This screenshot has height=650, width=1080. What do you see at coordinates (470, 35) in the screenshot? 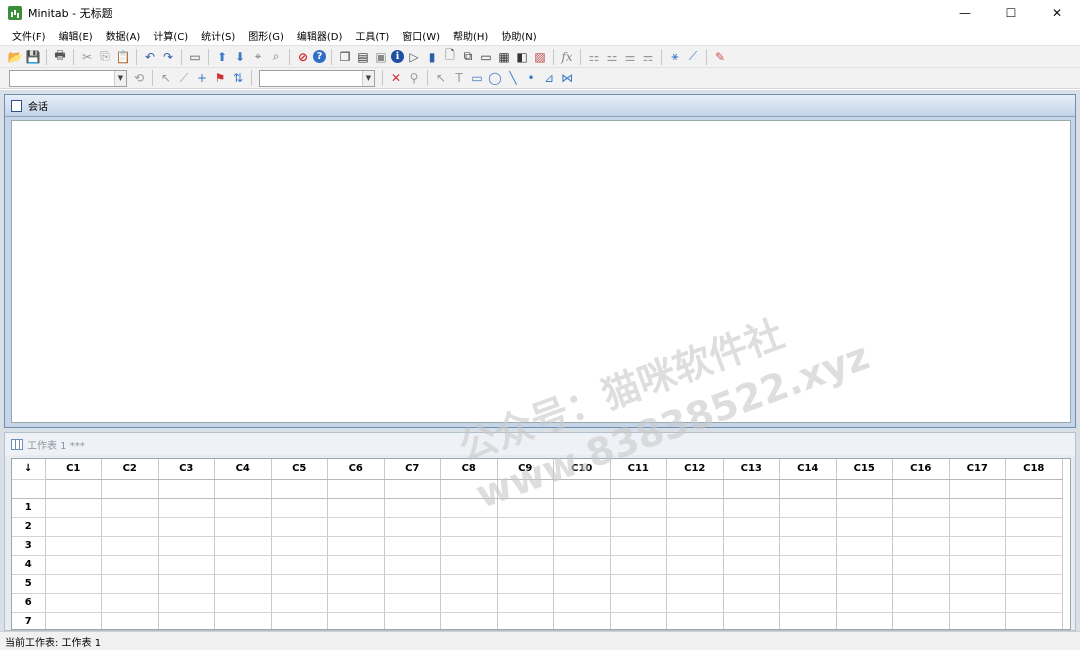
I see `menu-help: 帮助(H)` at bounding box center [470, 35].